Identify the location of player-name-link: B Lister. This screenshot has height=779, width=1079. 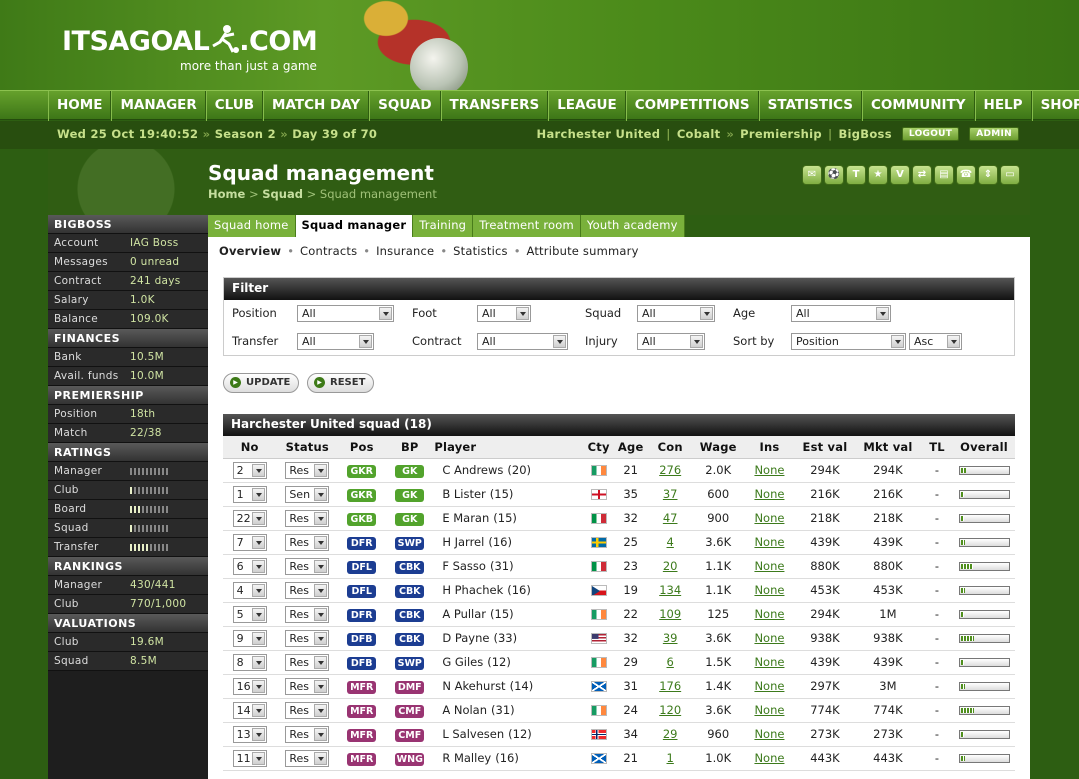
(463, 494).